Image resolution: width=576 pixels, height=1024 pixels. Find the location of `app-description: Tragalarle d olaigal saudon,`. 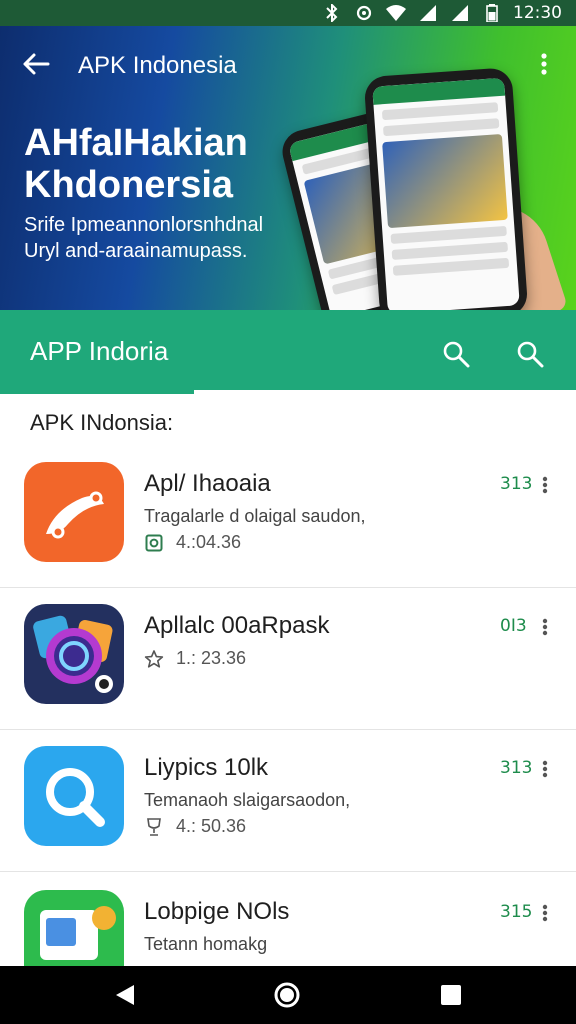

app-description: Tragalarle d olaigal saudon, is located at coordinates (255, 516).